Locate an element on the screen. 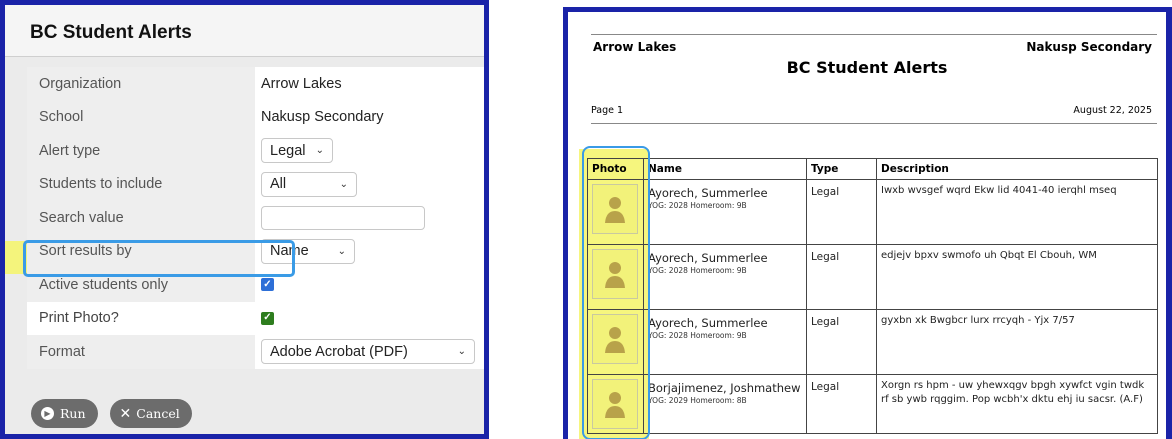 This screenshot has height=439, width=1172. alert-description: edjejv bpxv swmofo uh Qbqt El Cbouh, WM is located at coordinates (989, 255).